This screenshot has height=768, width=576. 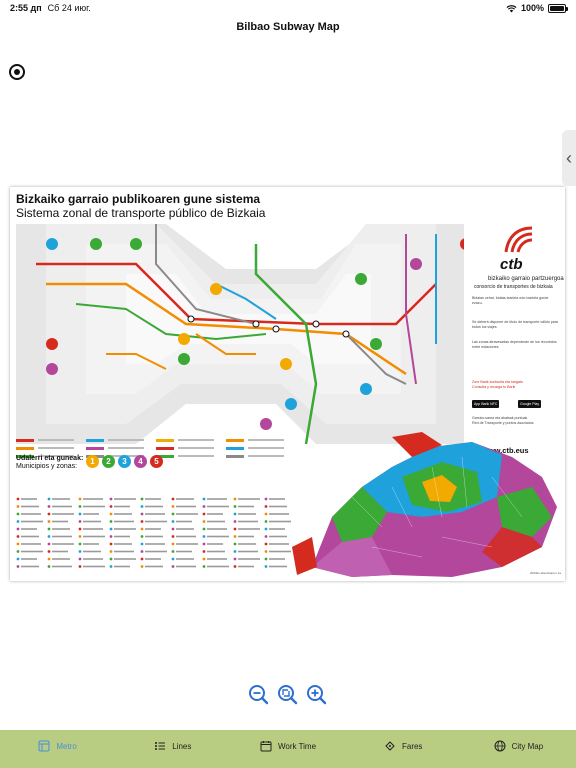 I want to click on ticket-icon, so click(x=390, y=746).